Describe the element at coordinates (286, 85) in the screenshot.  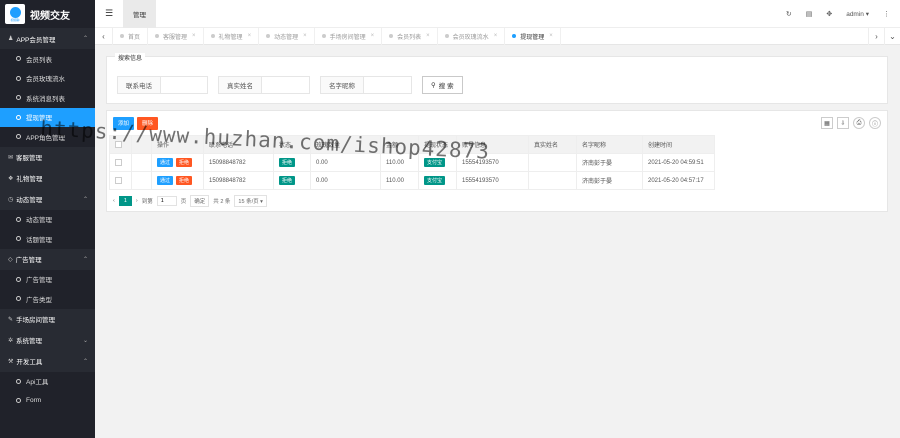
I see `real-name-input` at that location.